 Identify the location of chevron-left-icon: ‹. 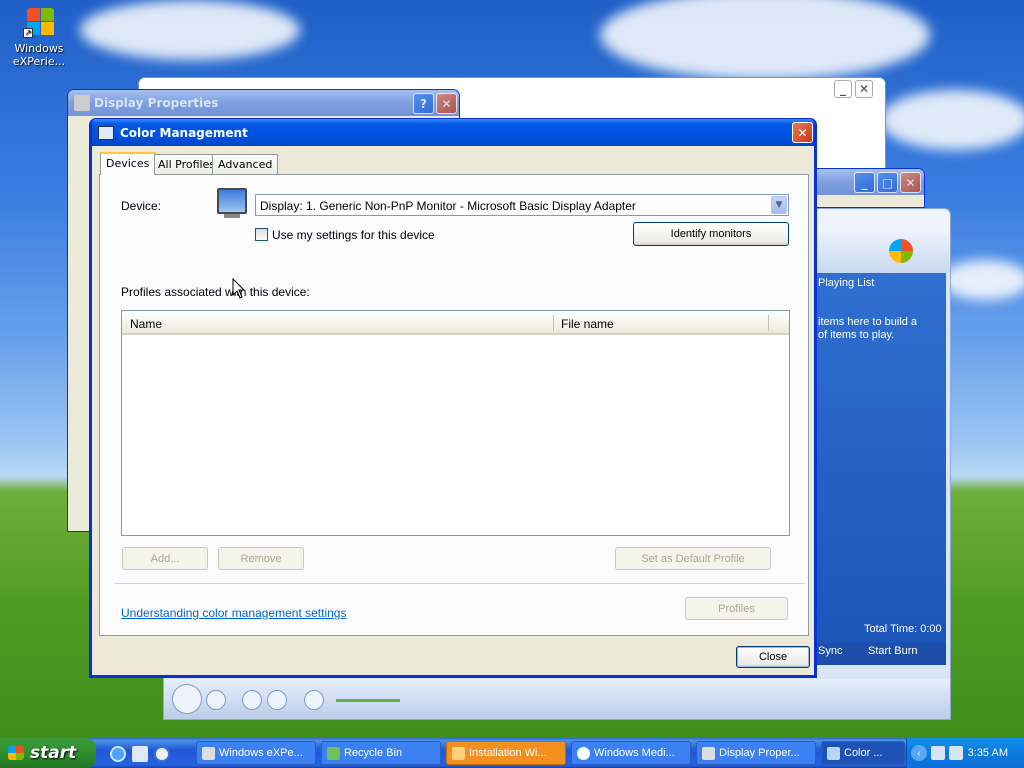
(919, 753).